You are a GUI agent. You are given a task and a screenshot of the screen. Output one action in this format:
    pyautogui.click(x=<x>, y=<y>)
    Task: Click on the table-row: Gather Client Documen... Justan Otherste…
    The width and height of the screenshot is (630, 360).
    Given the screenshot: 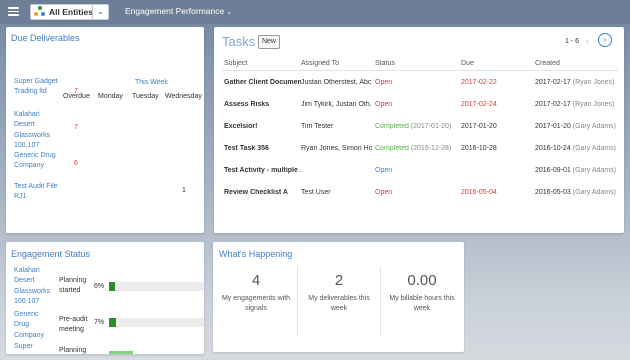 What is the action you would take?
    pyautogui.click(x=419, y=90)
    